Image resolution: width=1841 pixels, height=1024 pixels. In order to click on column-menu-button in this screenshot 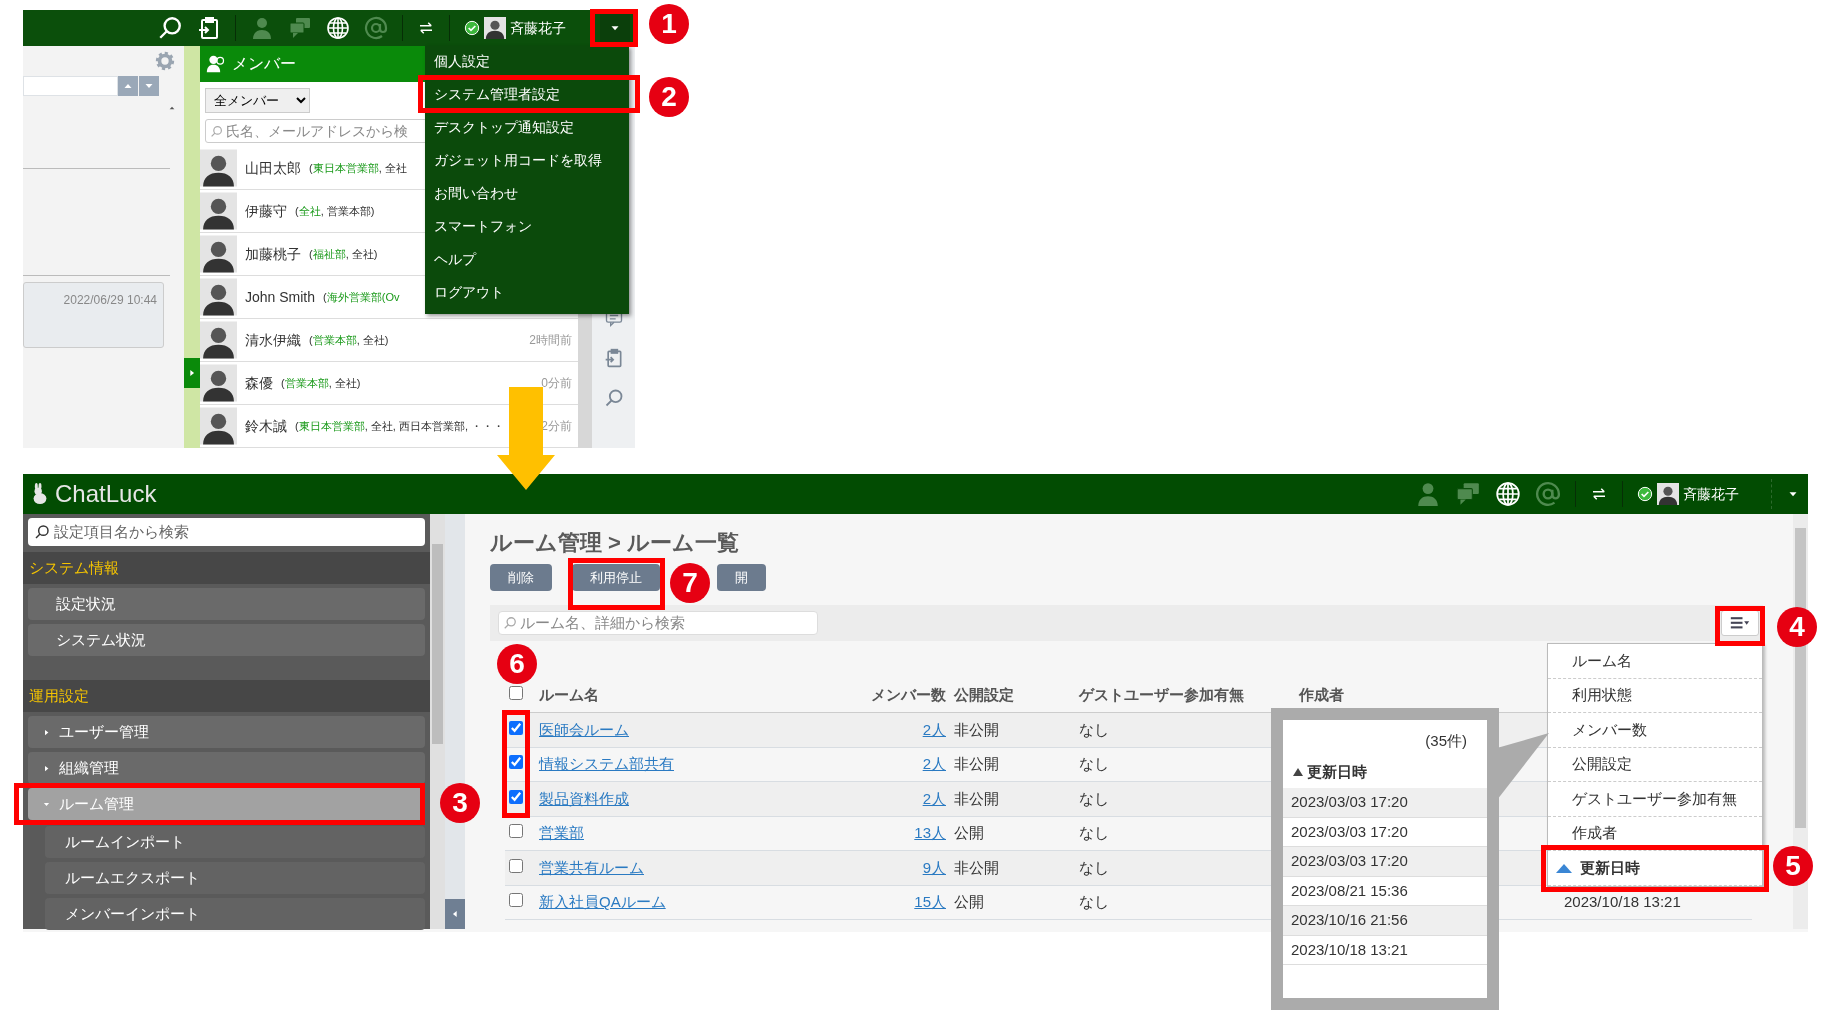, I will do `click(1740, 623)`.